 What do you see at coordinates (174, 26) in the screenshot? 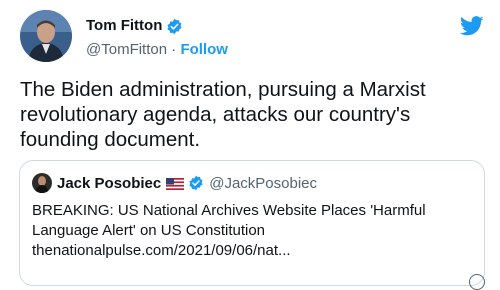
I see `verified-badge-icon` at bounding box center [174, 26].